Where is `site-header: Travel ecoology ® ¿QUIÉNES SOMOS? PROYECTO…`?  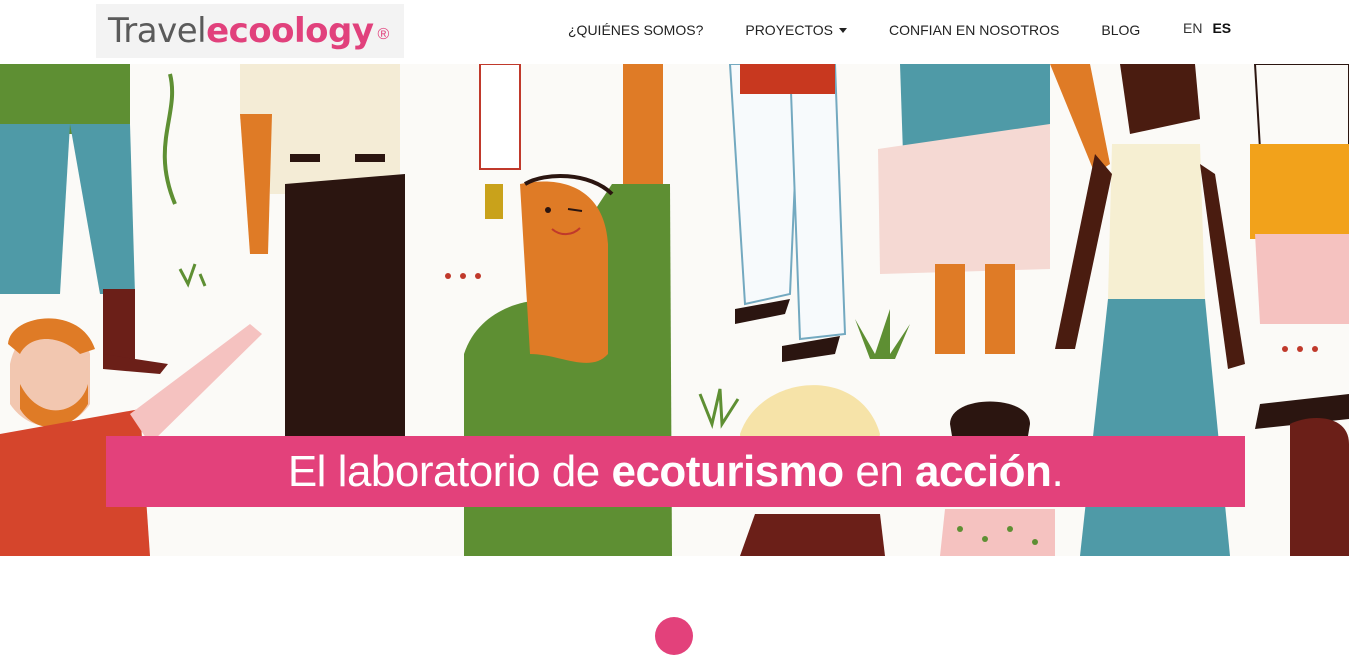
site-header: Travel ecoology ® ¿QUIÉNES SOMOS? PROYECTO… is located at coordinates (674, 32).